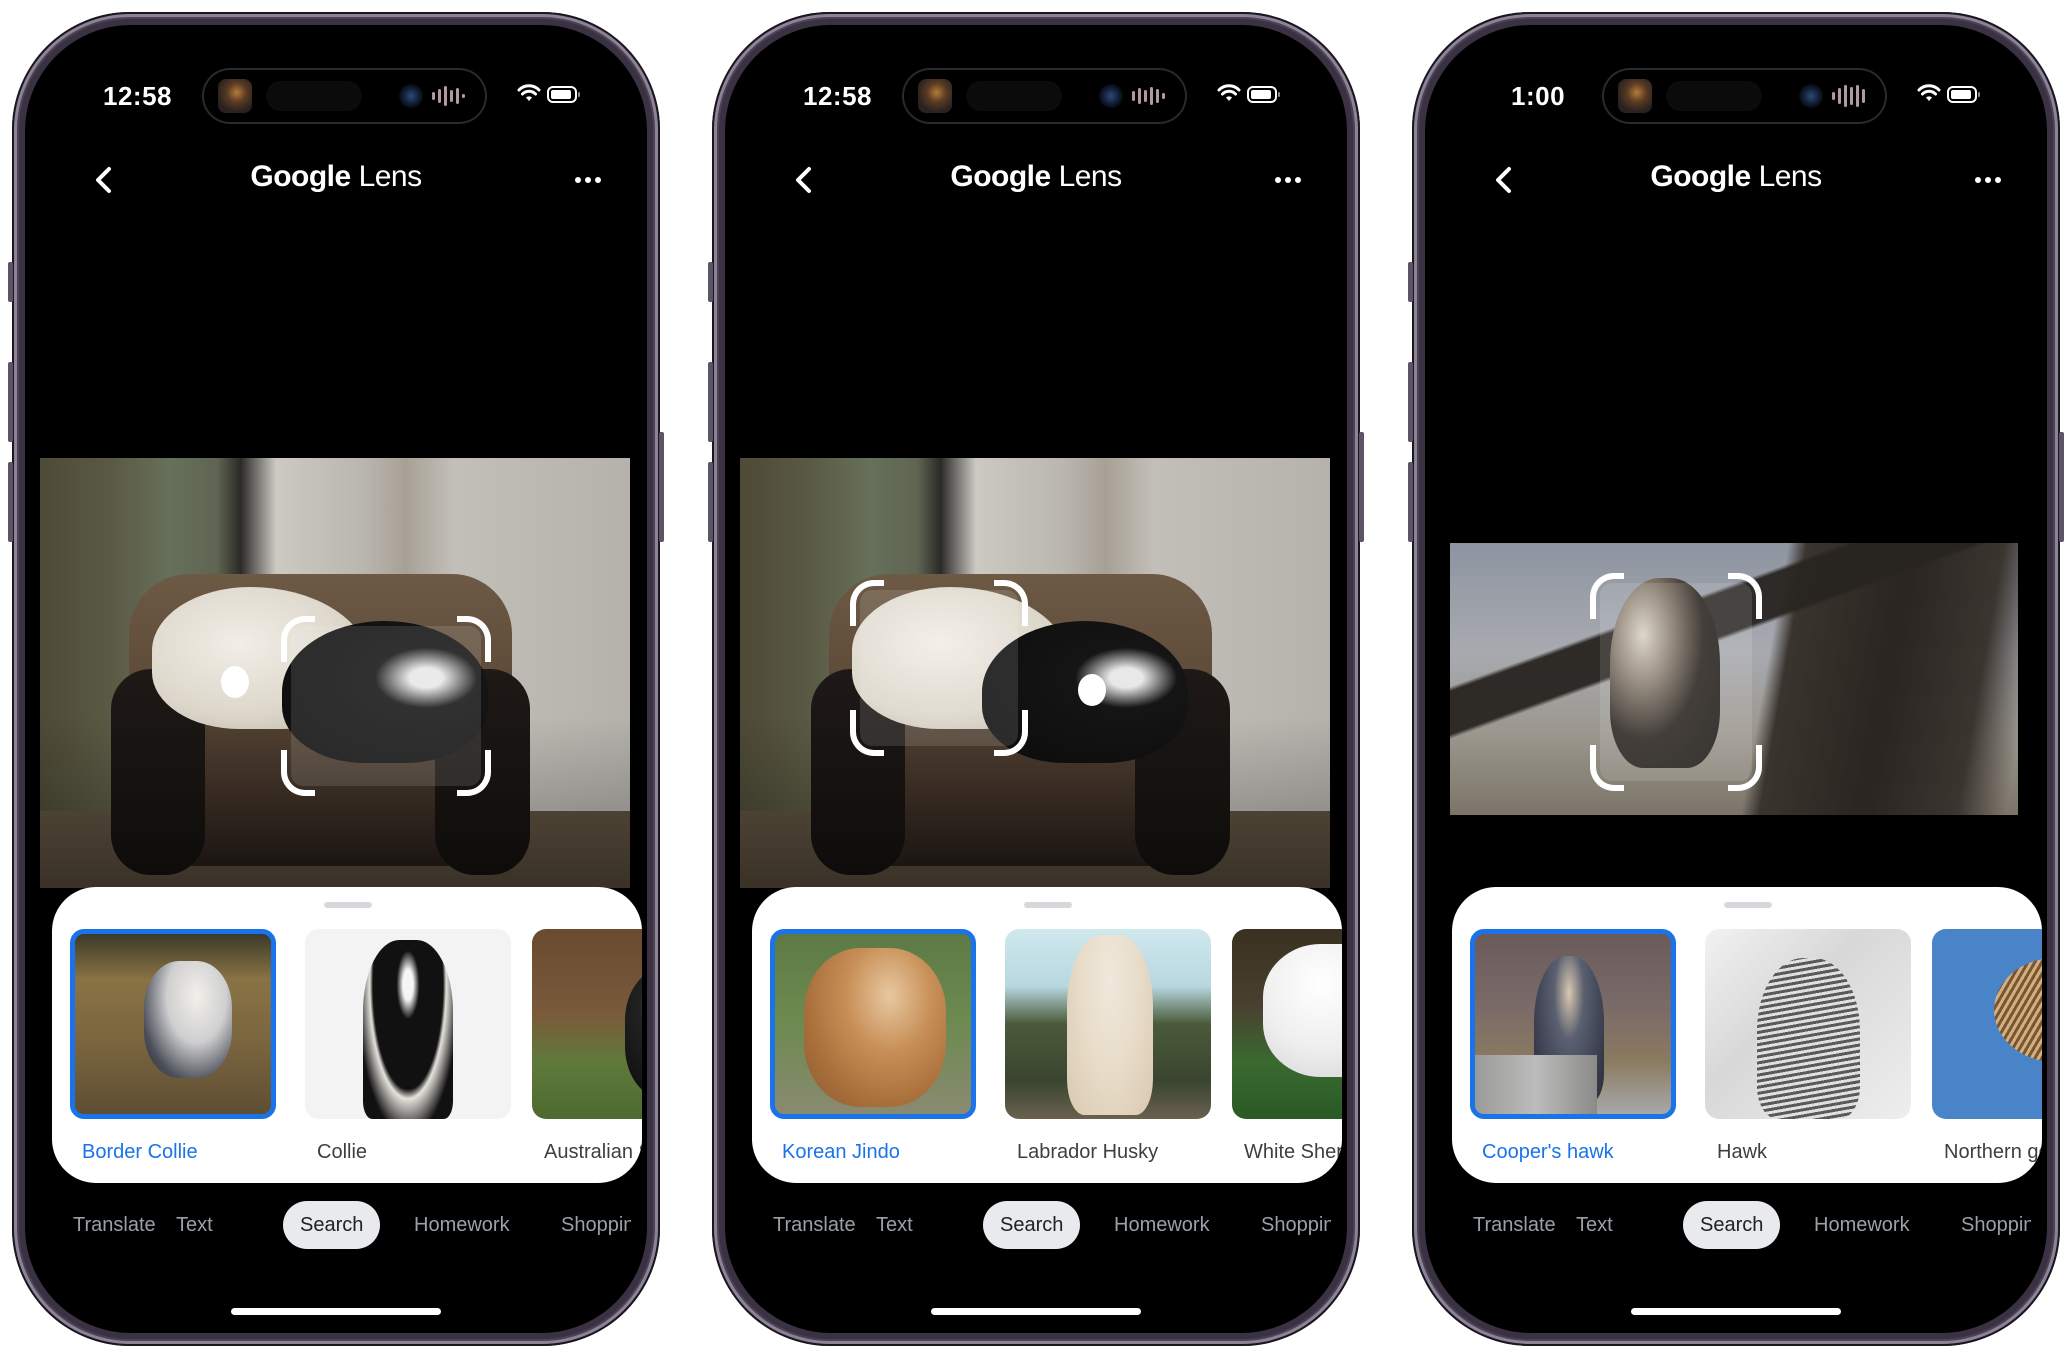 This screenshot has width=2069, height=1358. I want to click on side-button, so click(2061, 487).